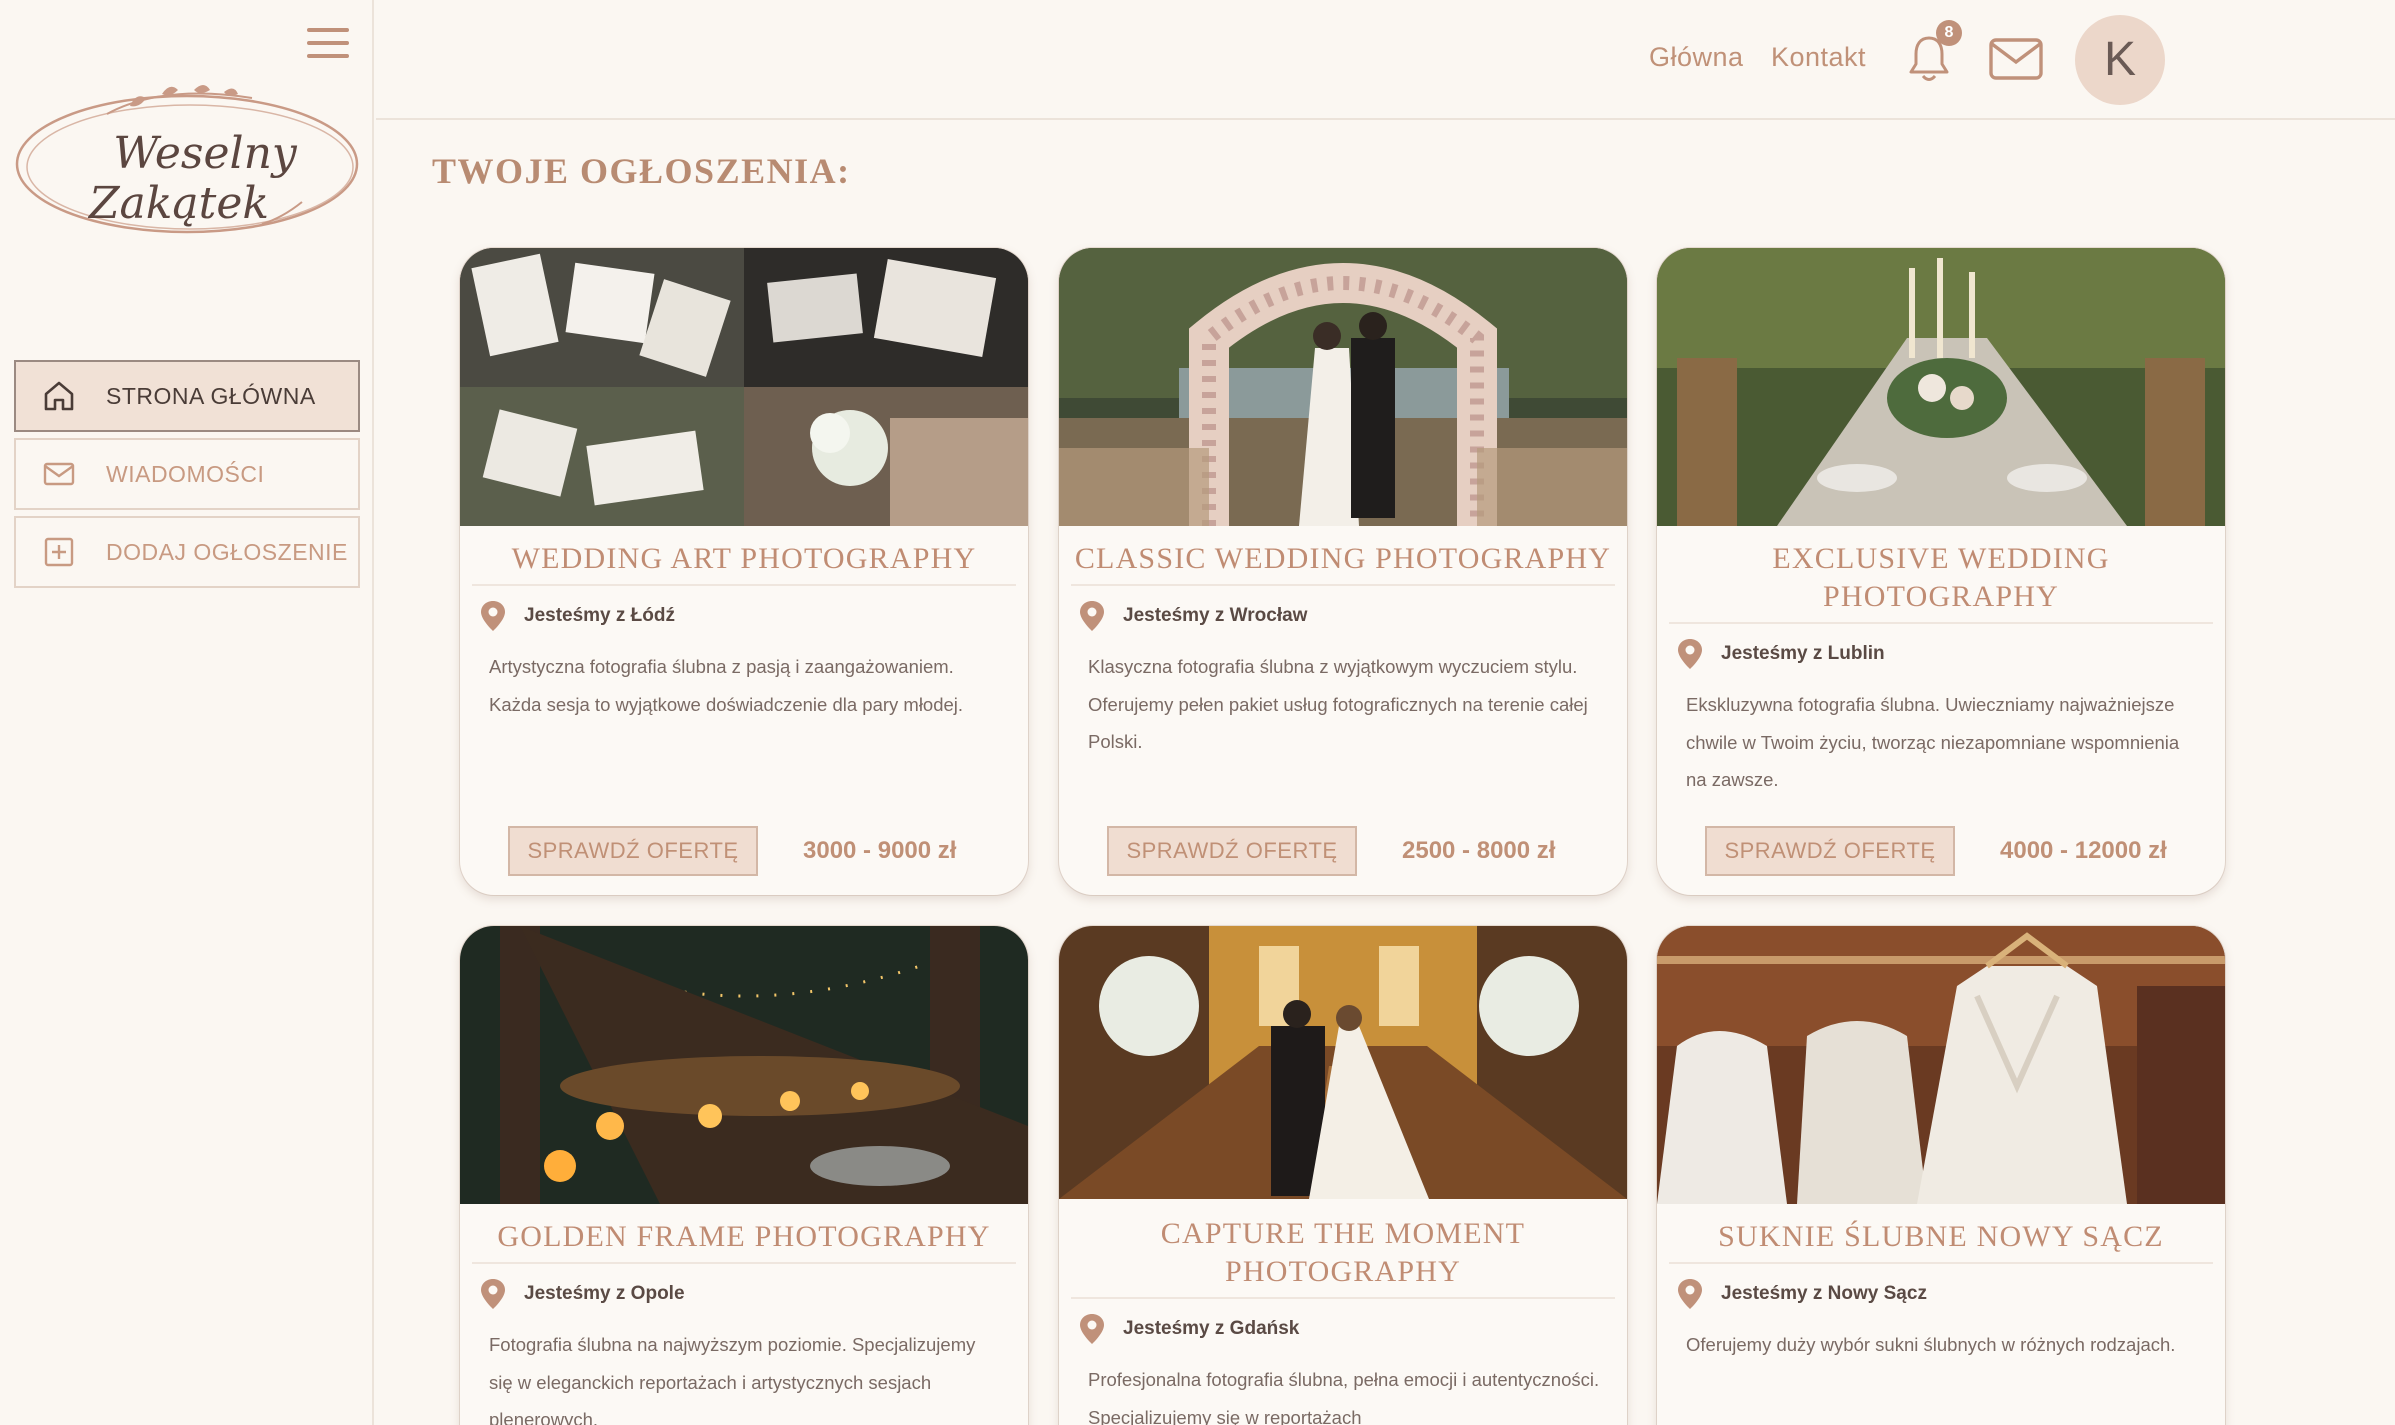 The height and width of the screenshot is (1425, 2395). Describe the element at coordinates (1941, 575) in the screenshot. I see `card-title: EXCLUSIVE WEDDING PHOTOGRAPHY` at that location.